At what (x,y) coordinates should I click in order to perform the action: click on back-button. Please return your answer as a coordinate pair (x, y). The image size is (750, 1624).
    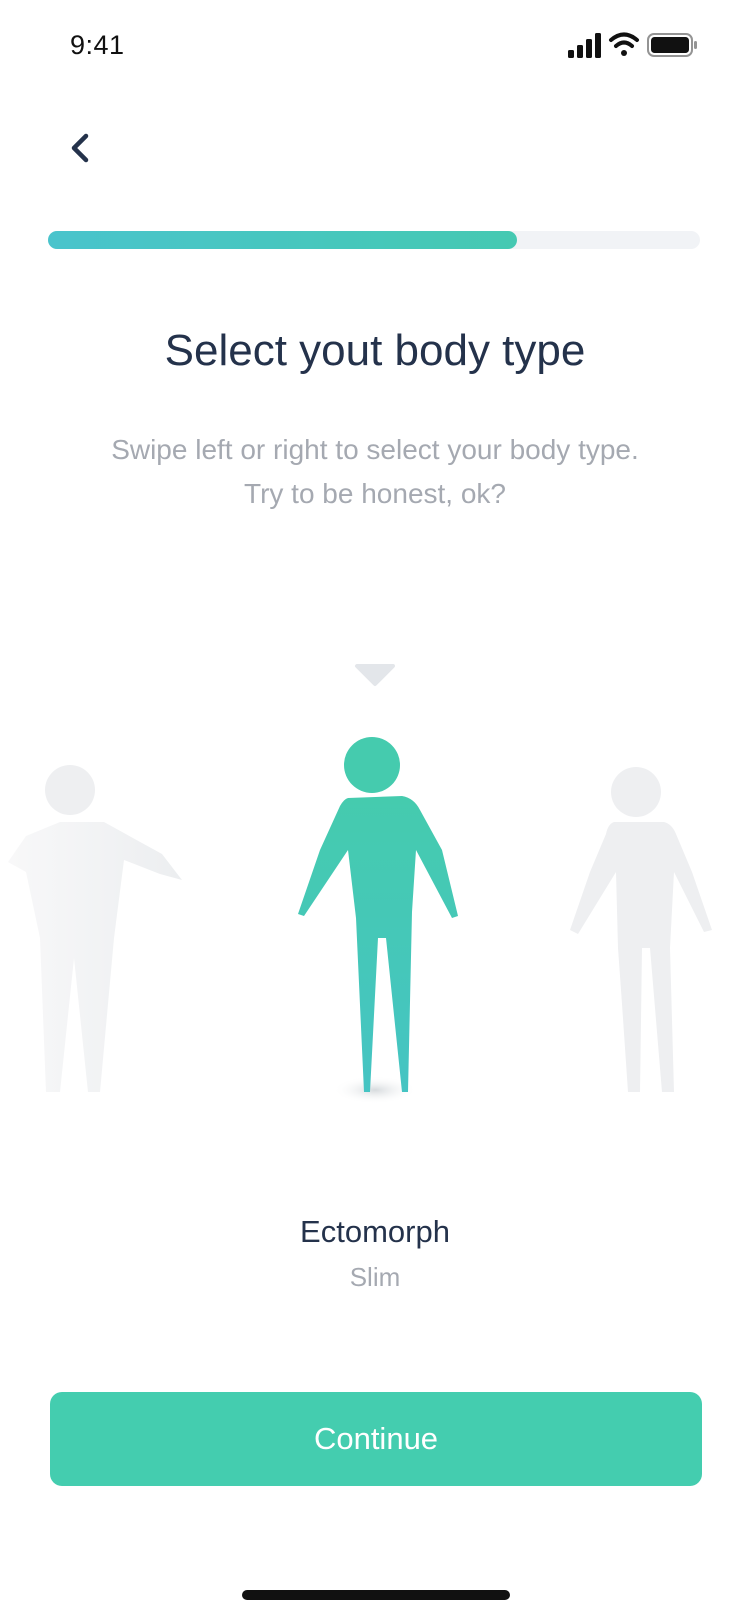
    Looking at the image, I should click on (83, 150).